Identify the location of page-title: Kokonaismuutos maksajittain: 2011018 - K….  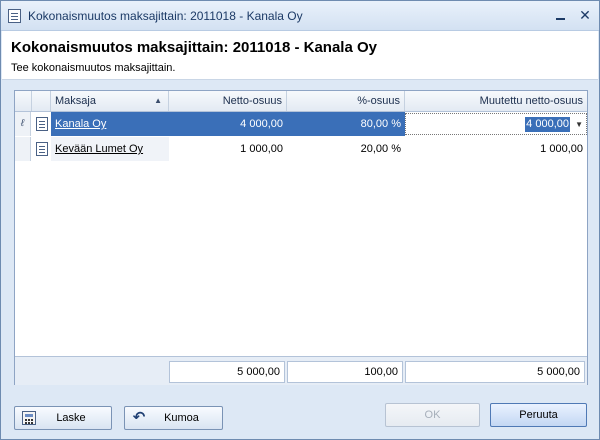
(194, 47).